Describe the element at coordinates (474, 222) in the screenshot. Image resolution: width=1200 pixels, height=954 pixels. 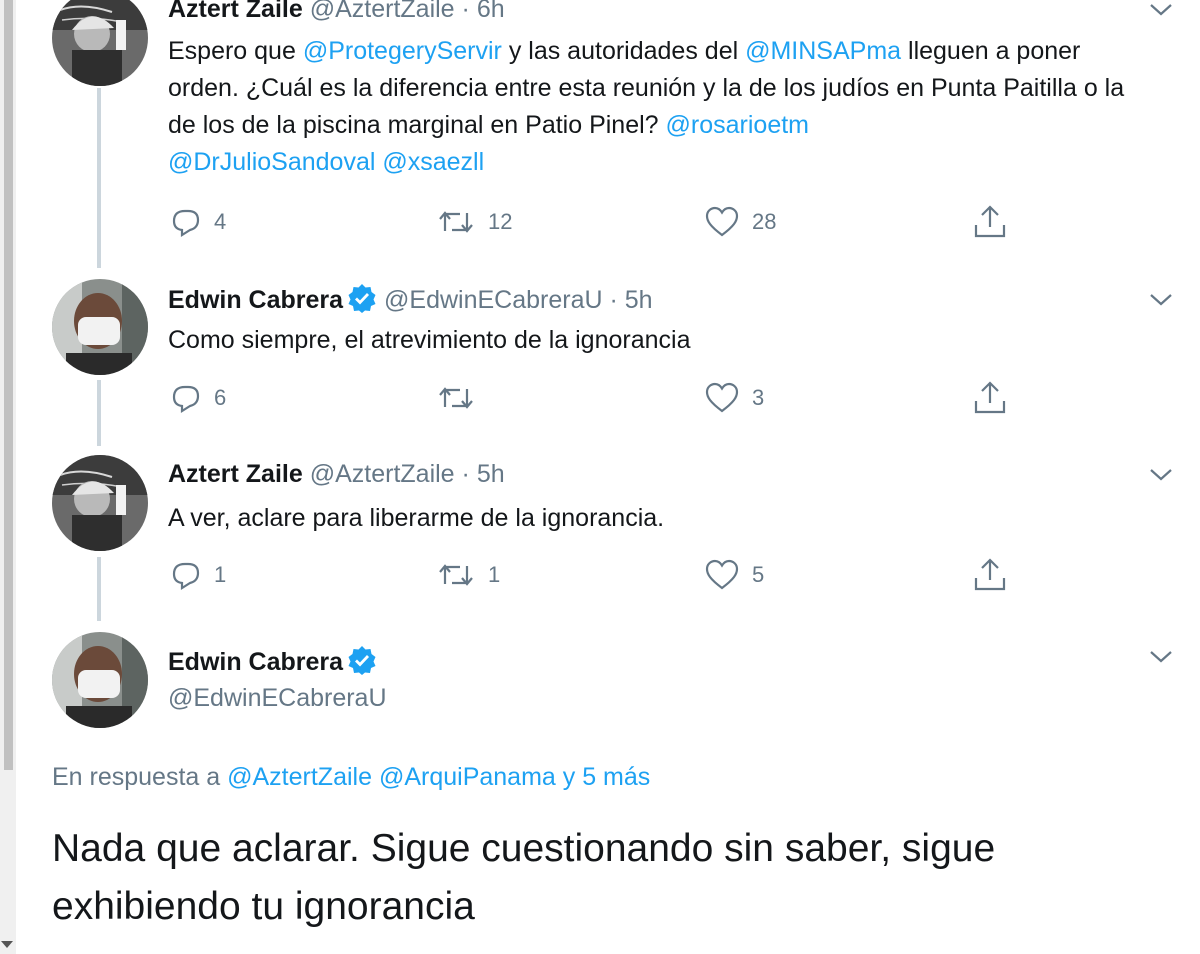
I see `retweet-button: 12` at that location.